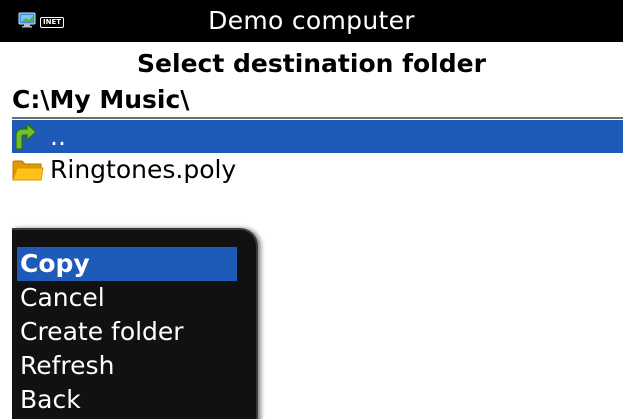 Image resolution: width=623 pixels, height=419 pixels. I want to click on list-item-label: Ringtones.poly, so click(143, 169).